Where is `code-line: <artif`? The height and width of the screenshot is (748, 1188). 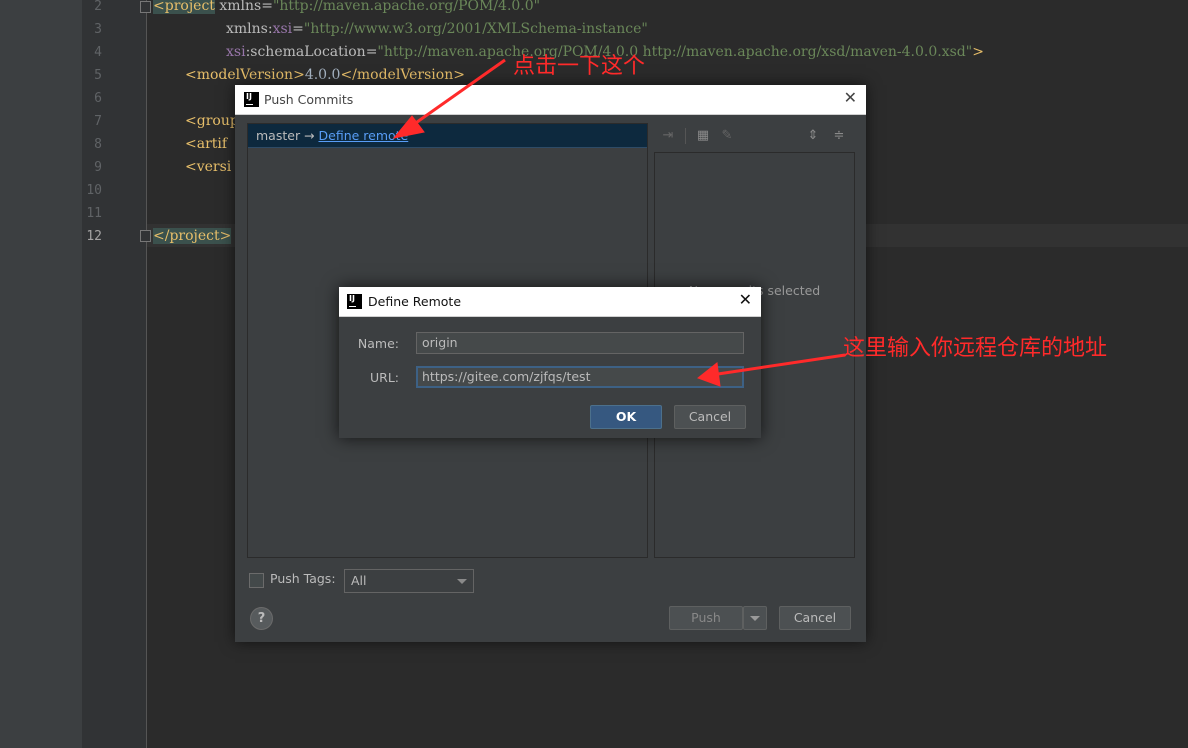 code-line: <artif is located at coordinates (206, 144).